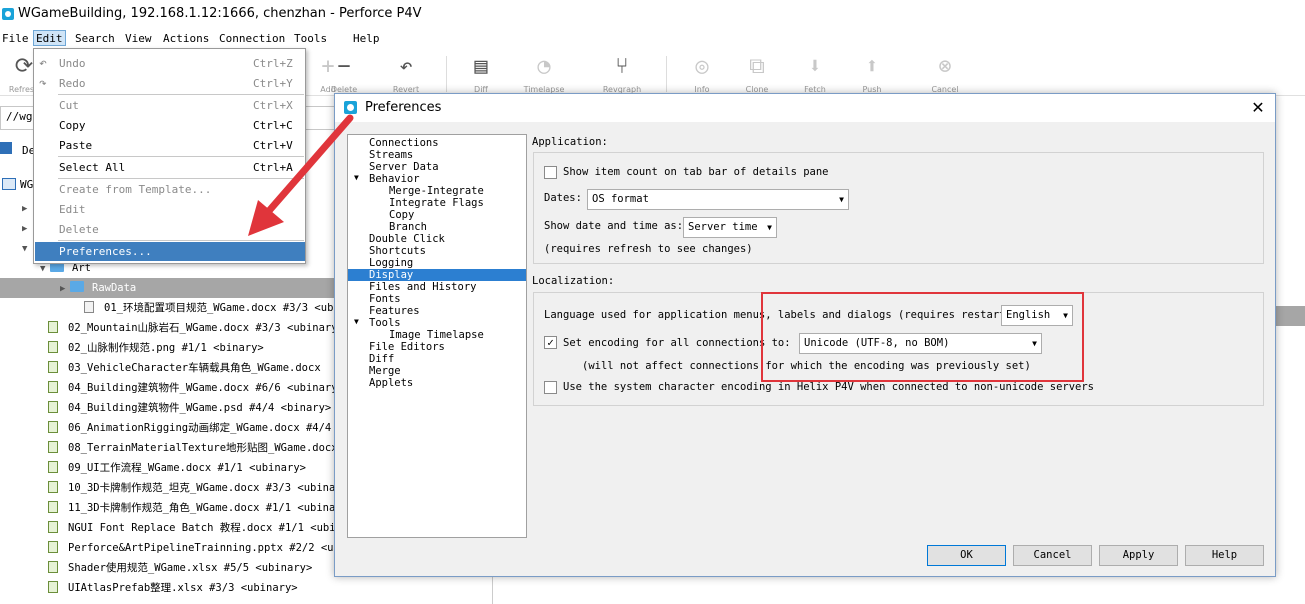  What do you see at coordinates (1224, 555) in the screenshot?
I see `help-button: Help` at bounding box center [1224, 555].